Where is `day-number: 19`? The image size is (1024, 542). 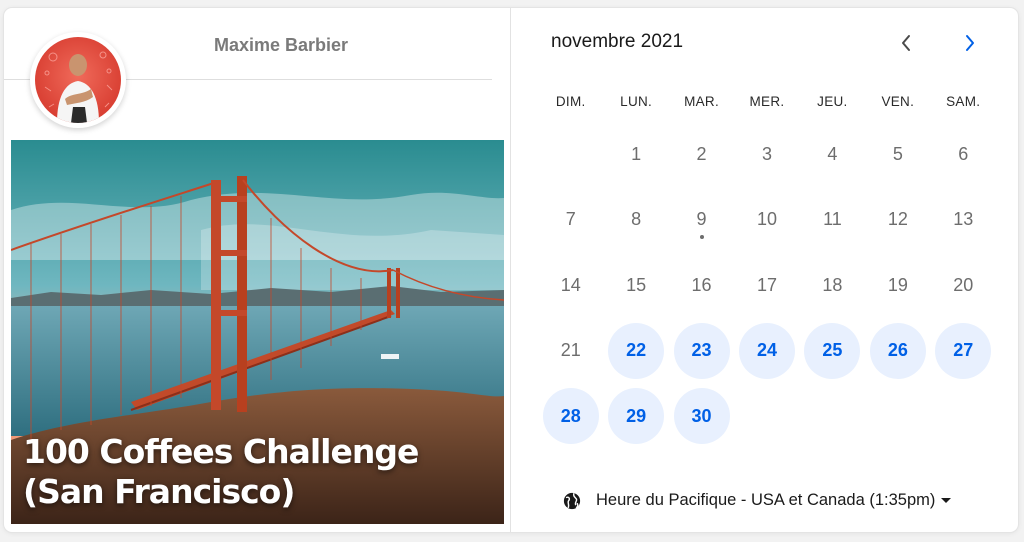 day-number: 19 is located at coordinates (897, 284).